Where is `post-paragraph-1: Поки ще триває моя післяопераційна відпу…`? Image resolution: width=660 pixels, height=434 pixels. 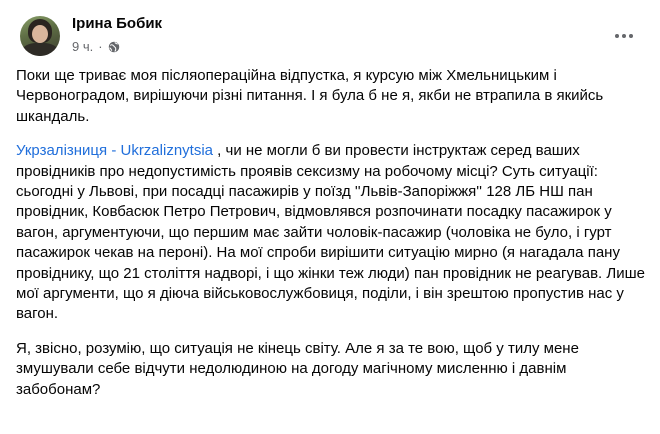 post-paragraph-1: Поки ще триває моя післяопераційна відпу… is located at coordinates (310, 96).